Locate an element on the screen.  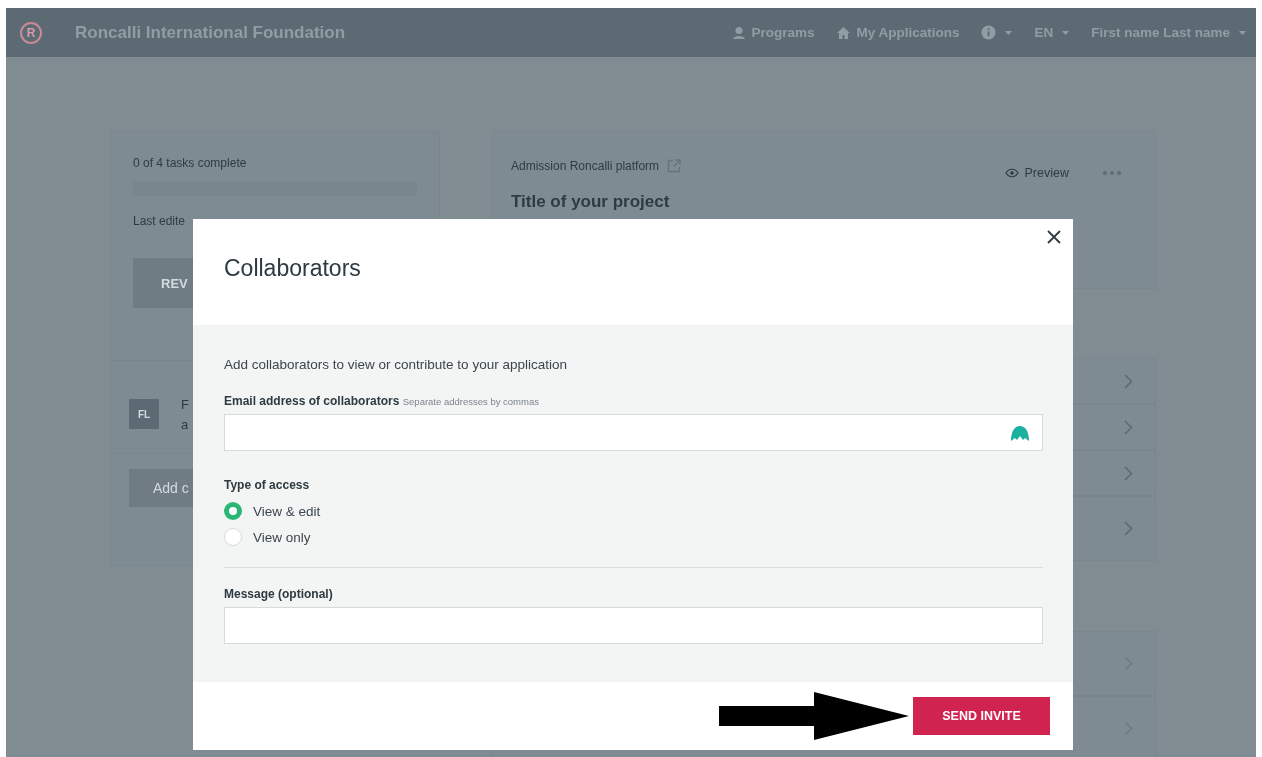
avatar: FL is located at coordinates (144, 414).